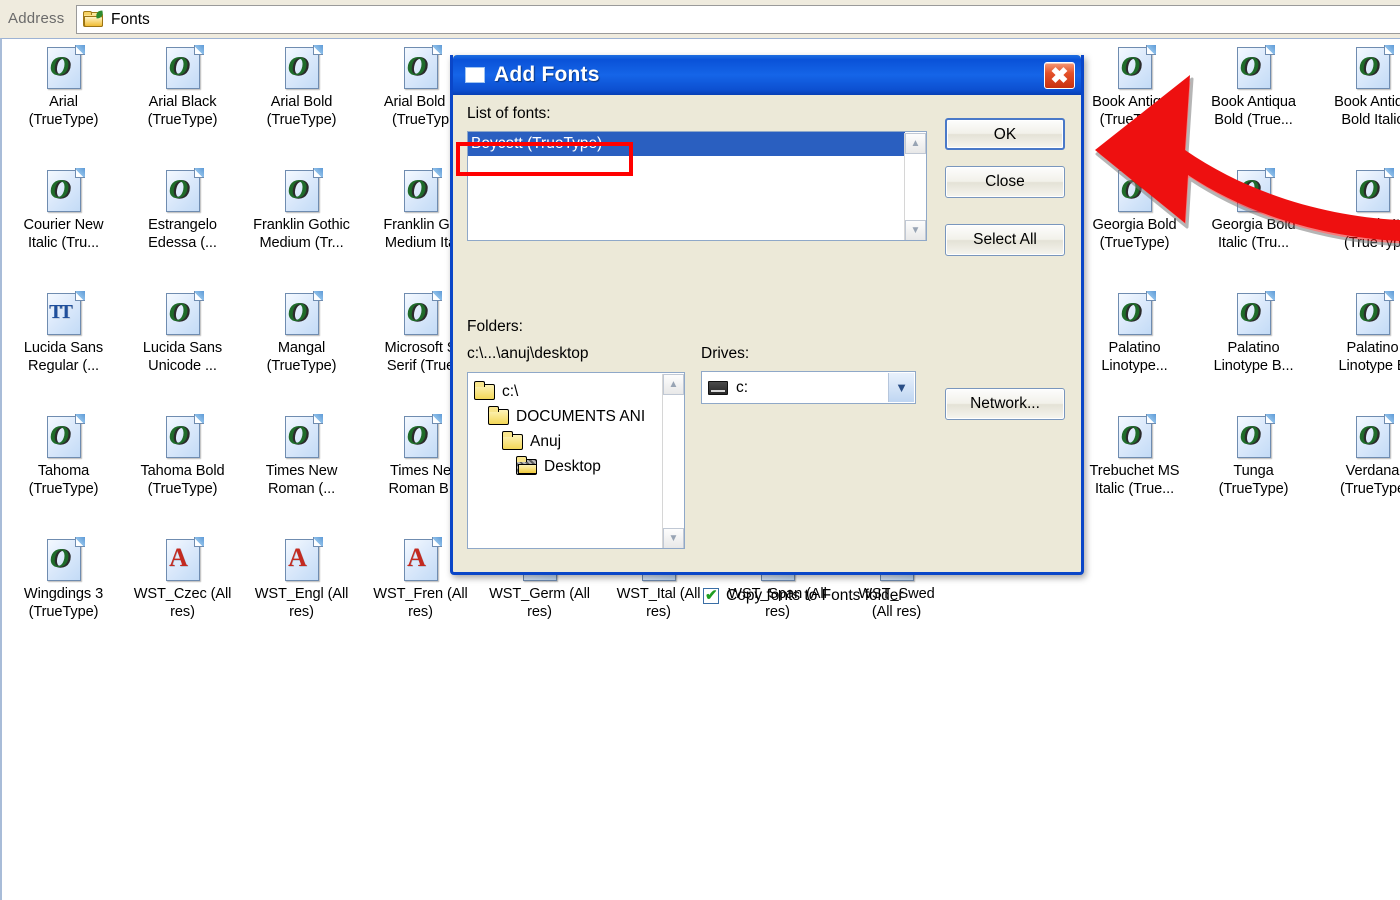 The width and height of the screenshot is (1400, 900). Describe the element at coordinates (1356, 210) in the screenshot. I see `font-file-item: OGeorgia Ita (TrueTyp` at that location.